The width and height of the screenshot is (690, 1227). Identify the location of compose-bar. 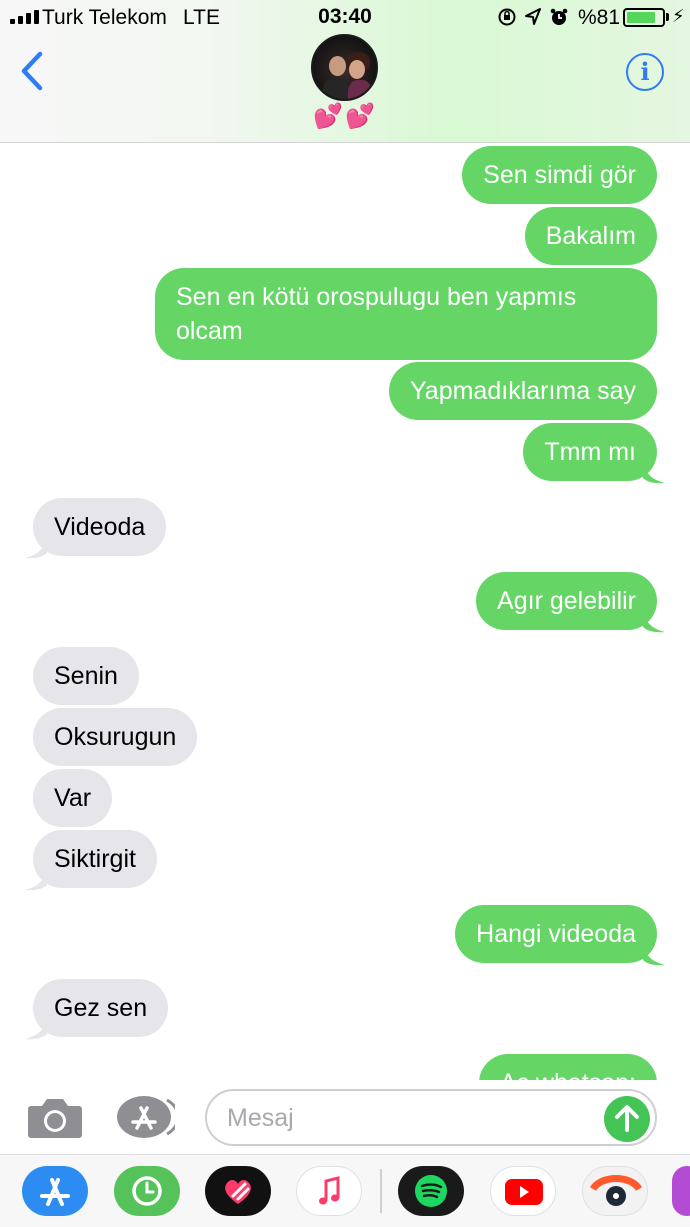
(345, 1117).